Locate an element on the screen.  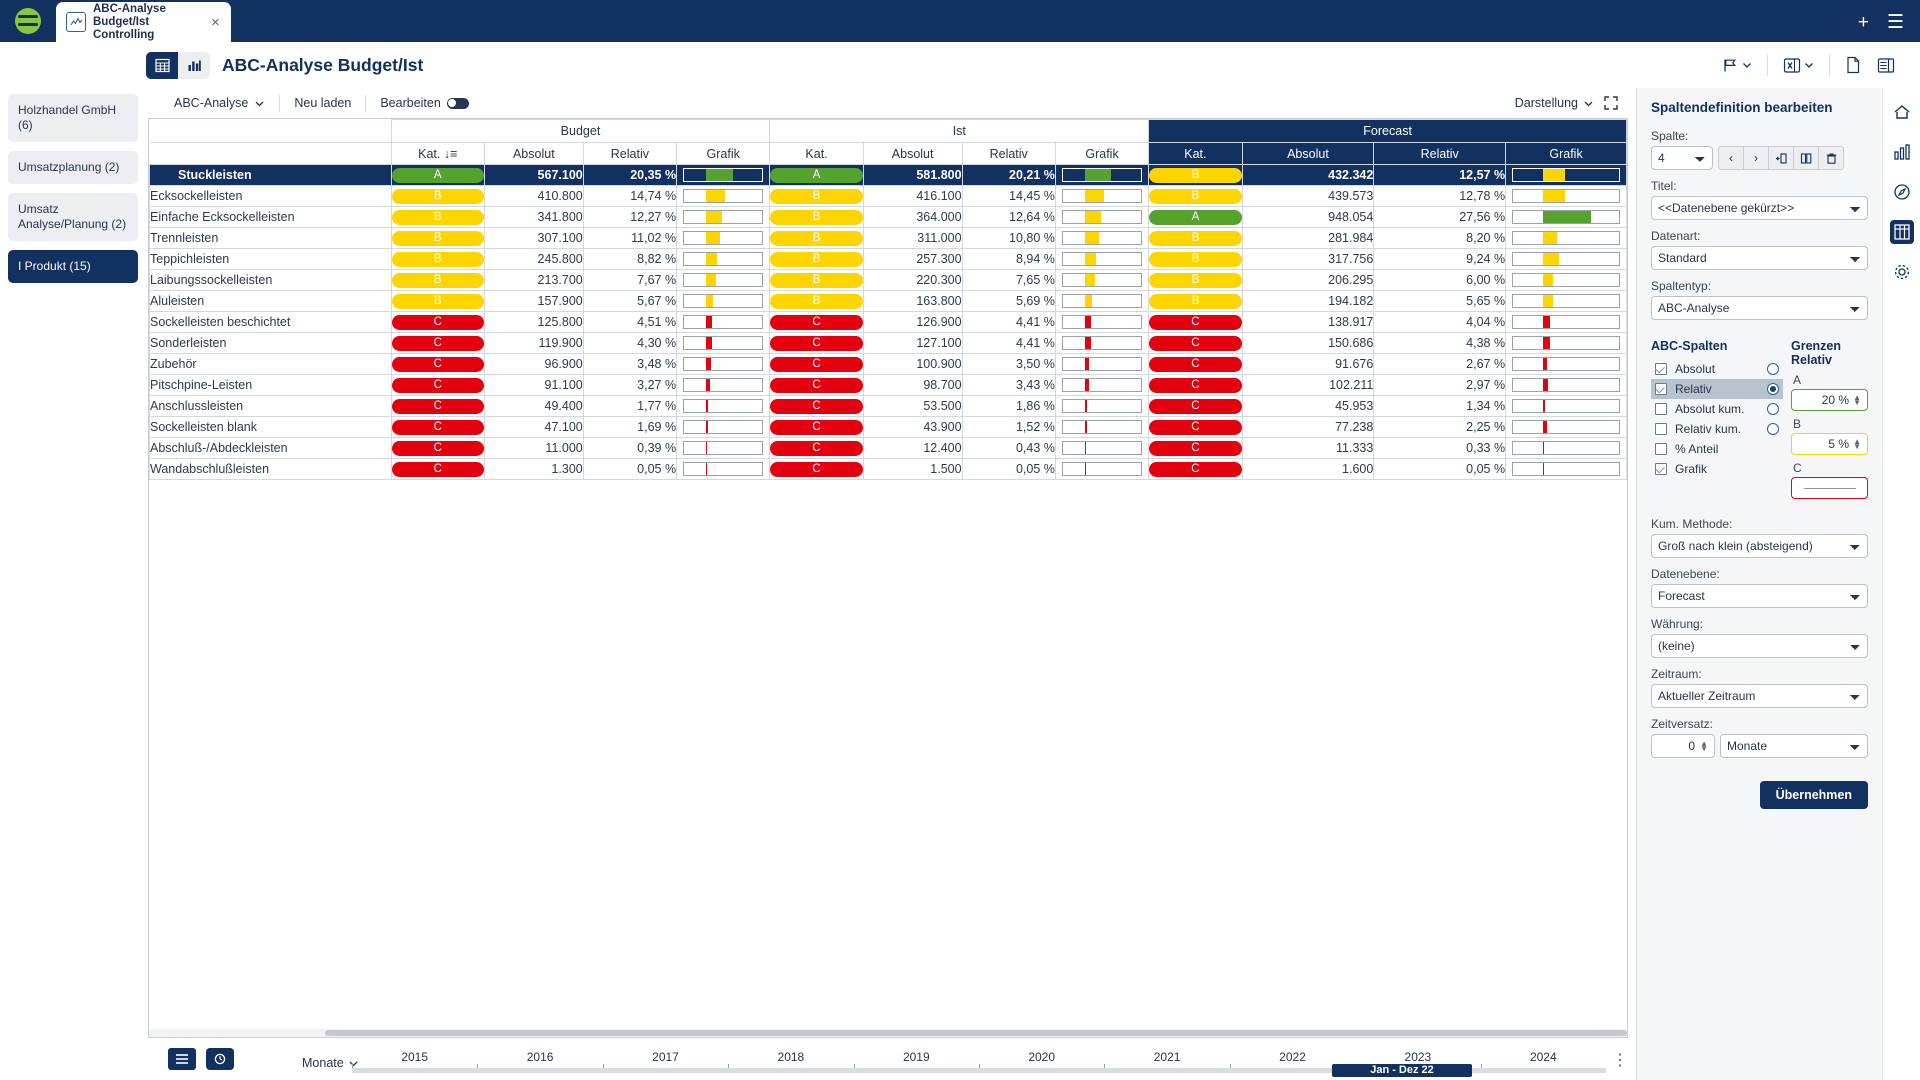
column-header-forecast-absolut: Absolut is located at coordinates (1308, 153).